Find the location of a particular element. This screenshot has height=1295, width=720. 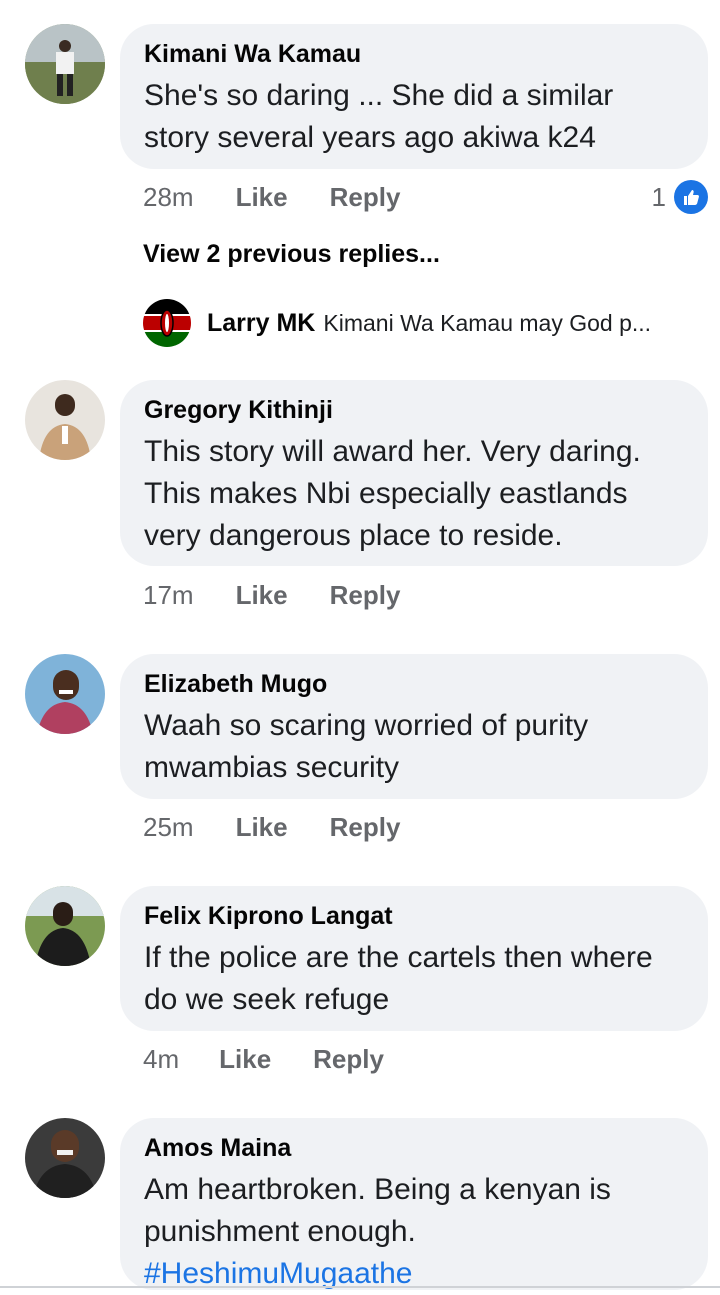

comment-time: 4m is located at coordinates (161, 1058).